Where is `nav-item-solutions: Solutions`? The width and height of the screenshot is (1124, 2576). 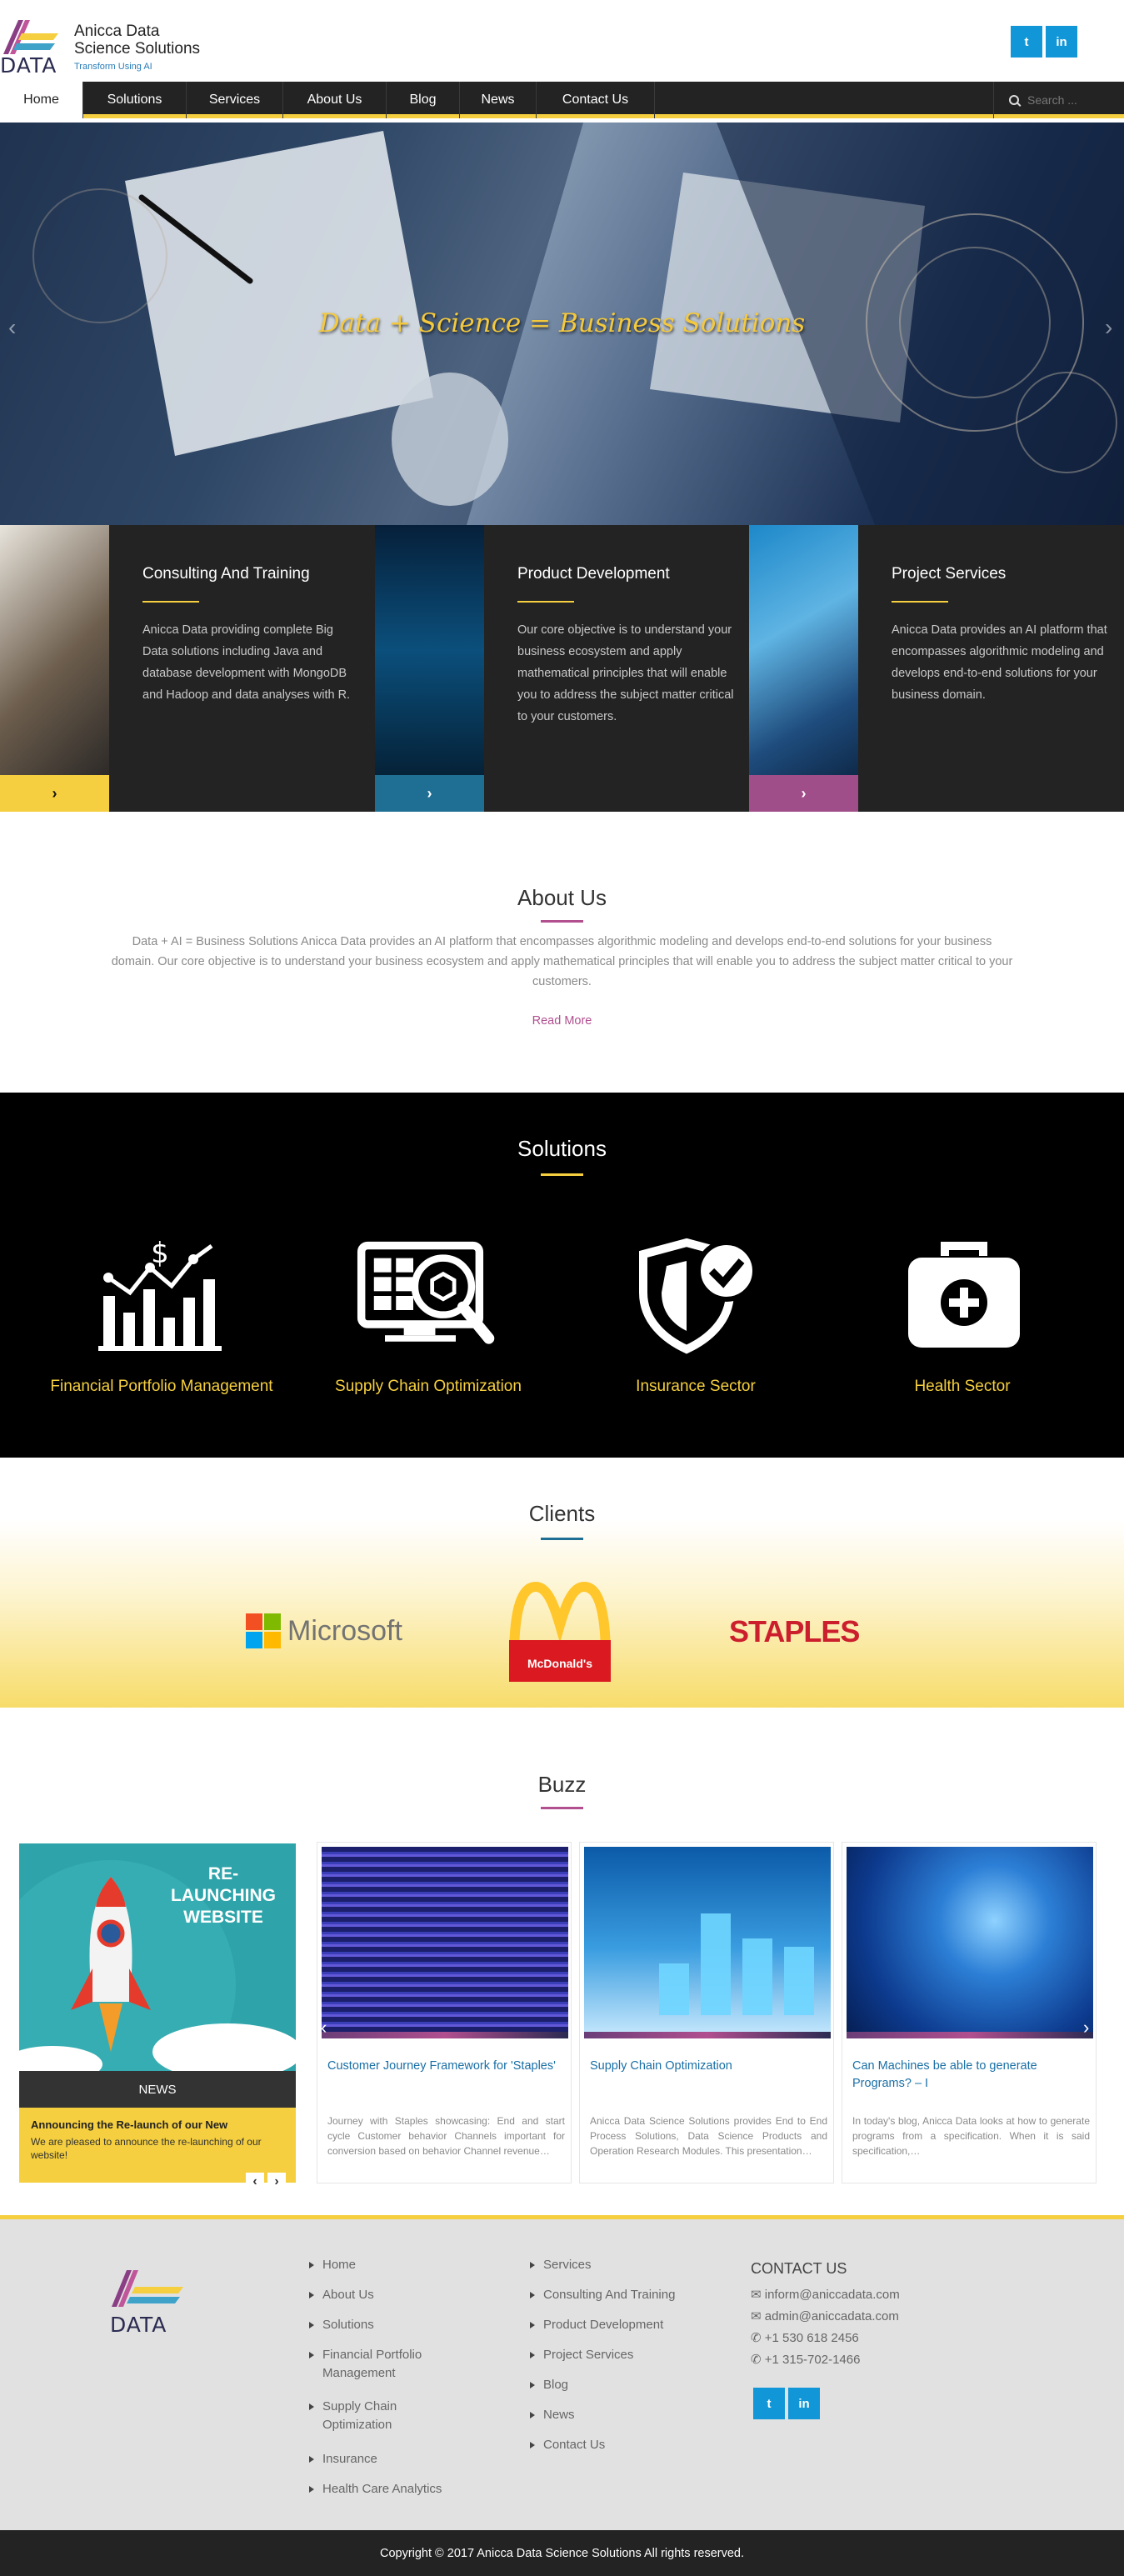
nav-item-solutions: Solutions is located at coordinates (135, 100).